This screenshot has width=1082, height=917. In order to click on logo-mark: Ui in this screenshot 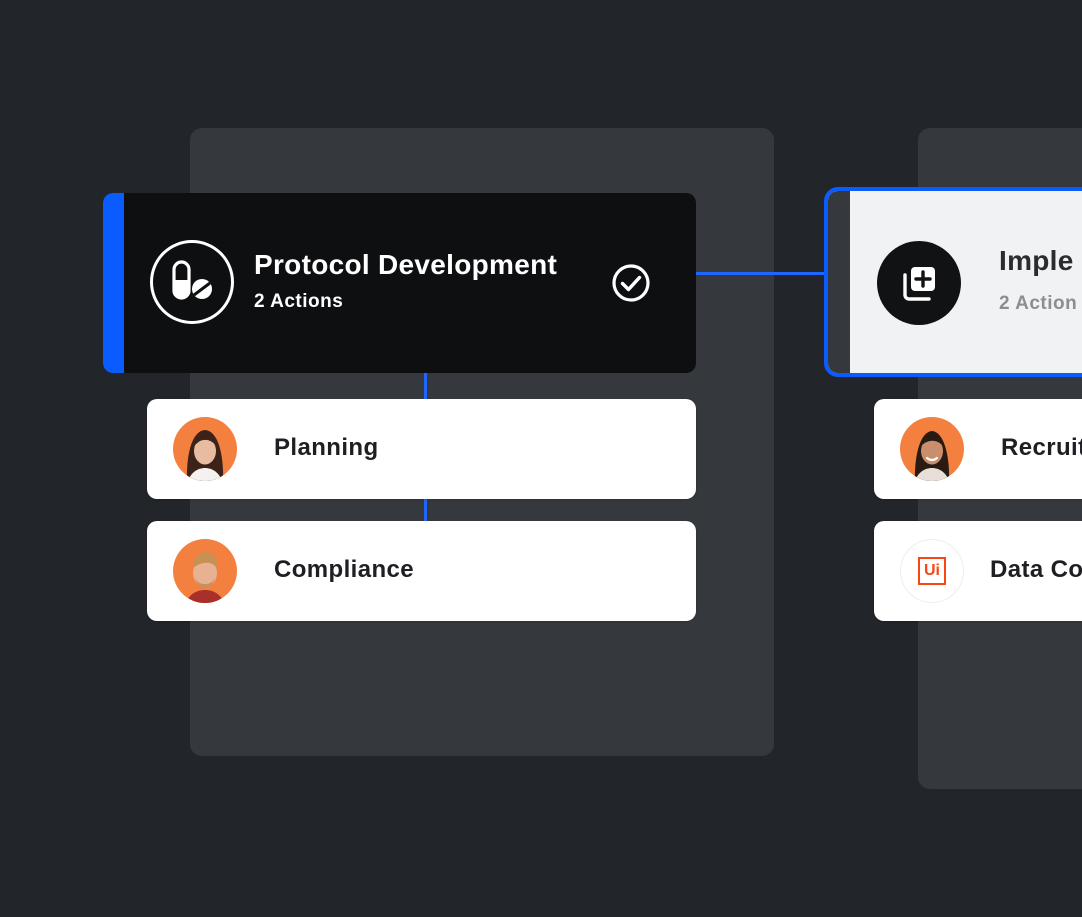, I will do `click(932, 571)`.